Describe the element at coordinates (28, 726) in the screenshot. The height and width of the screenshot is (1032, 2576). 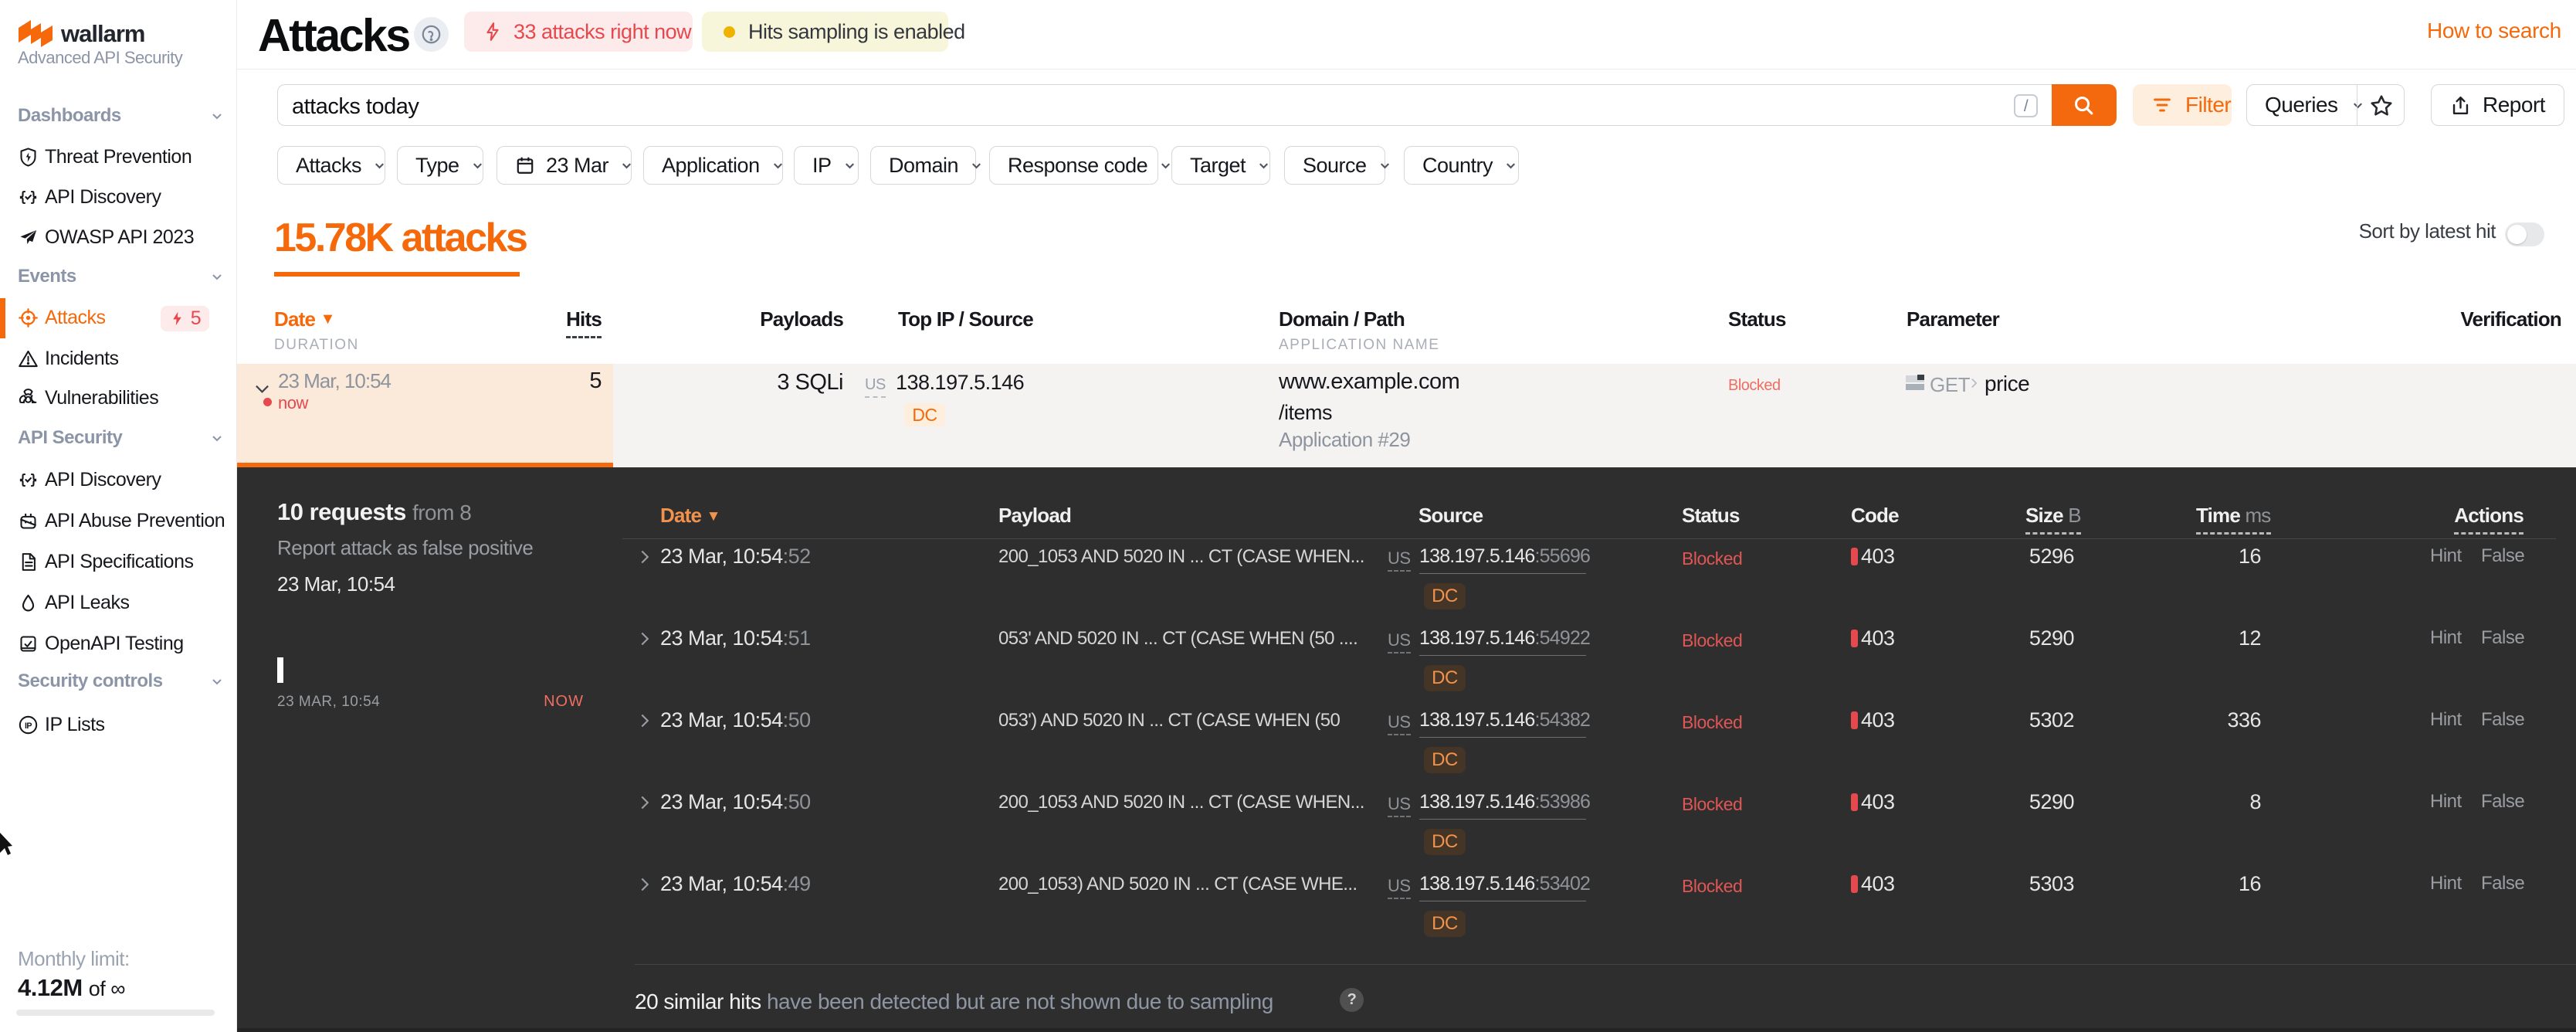
I see `svg-text: IP` at that location.